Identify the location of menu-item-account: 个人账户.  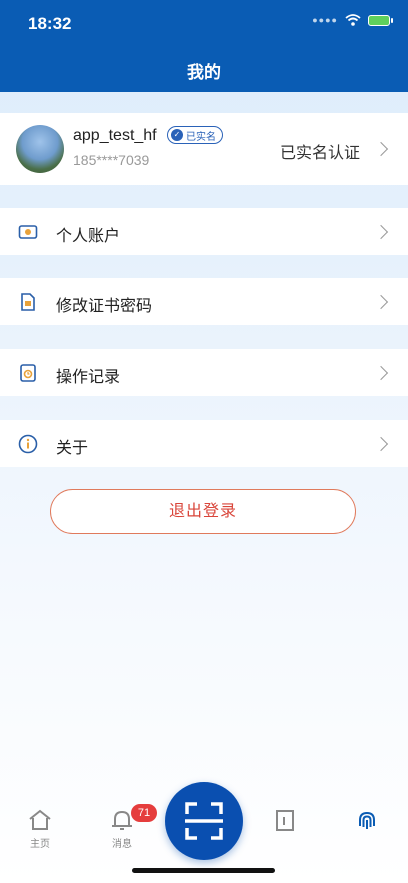
(204, 231).